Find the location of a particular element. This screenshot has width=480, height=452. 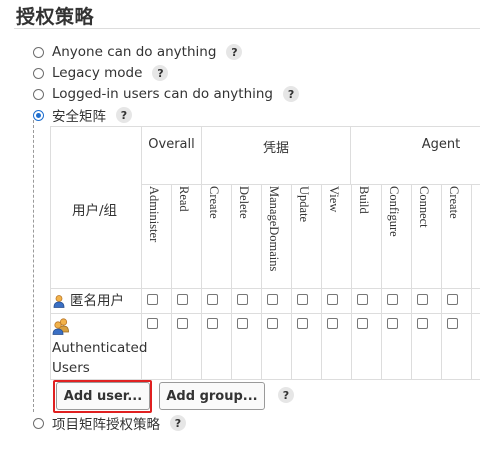

group-header-credentials: 凭据 is located at coordinates (275, 148).